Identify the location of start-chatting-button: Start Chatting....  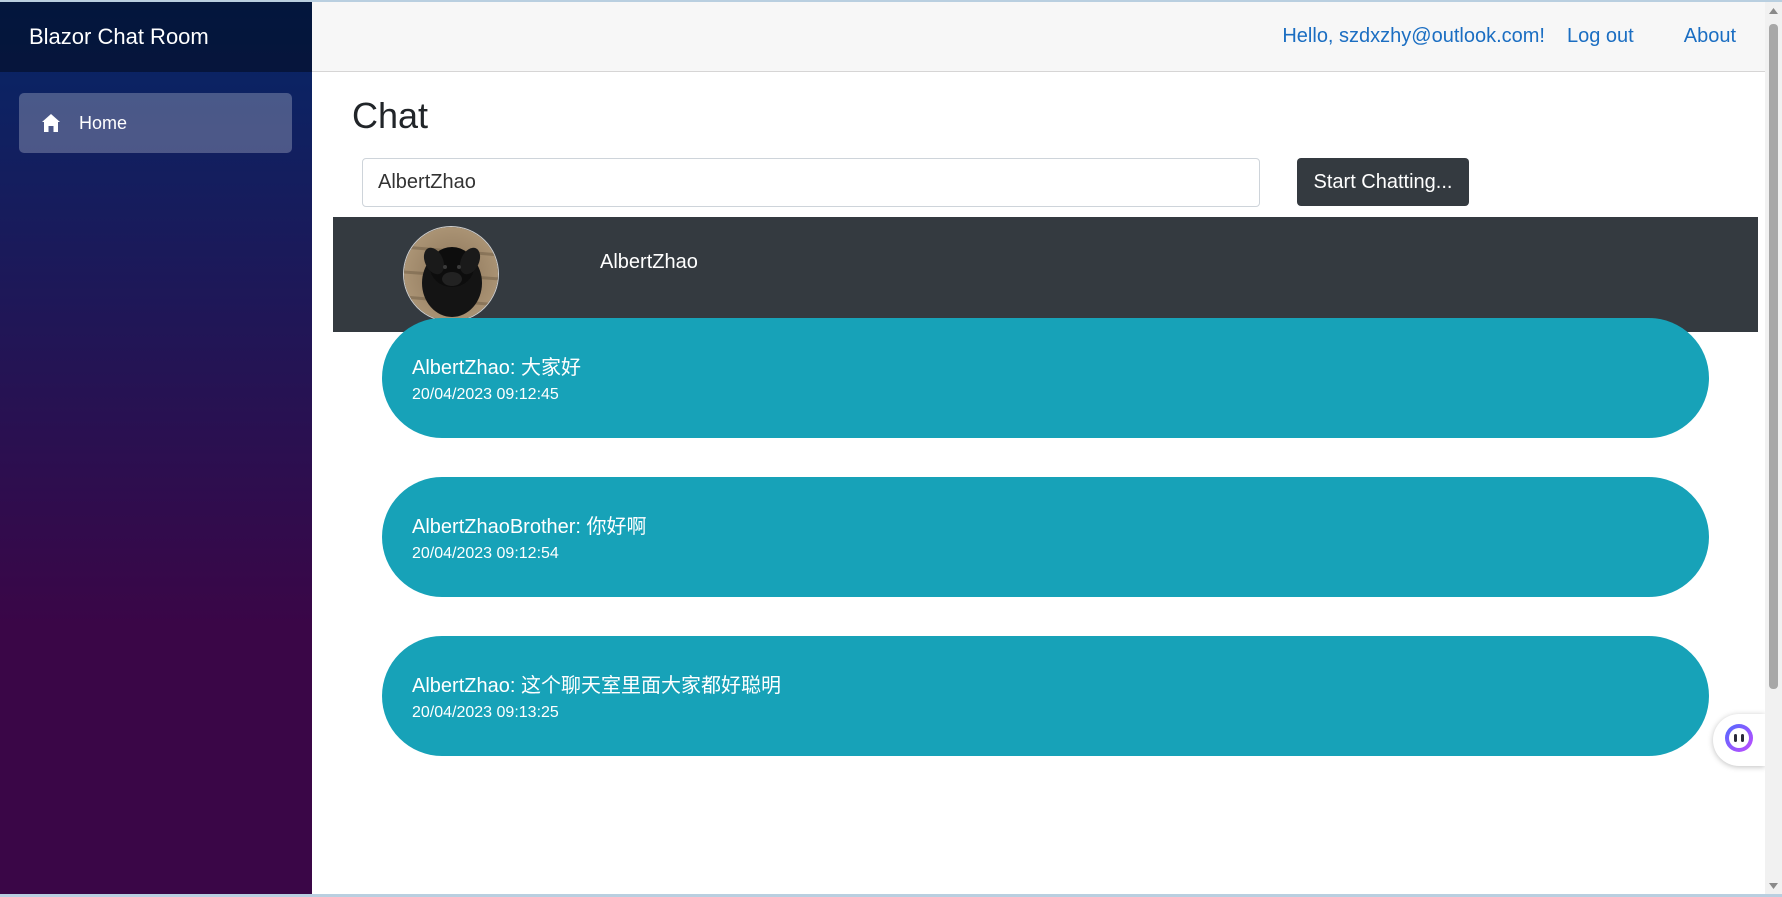
(1383, 182).